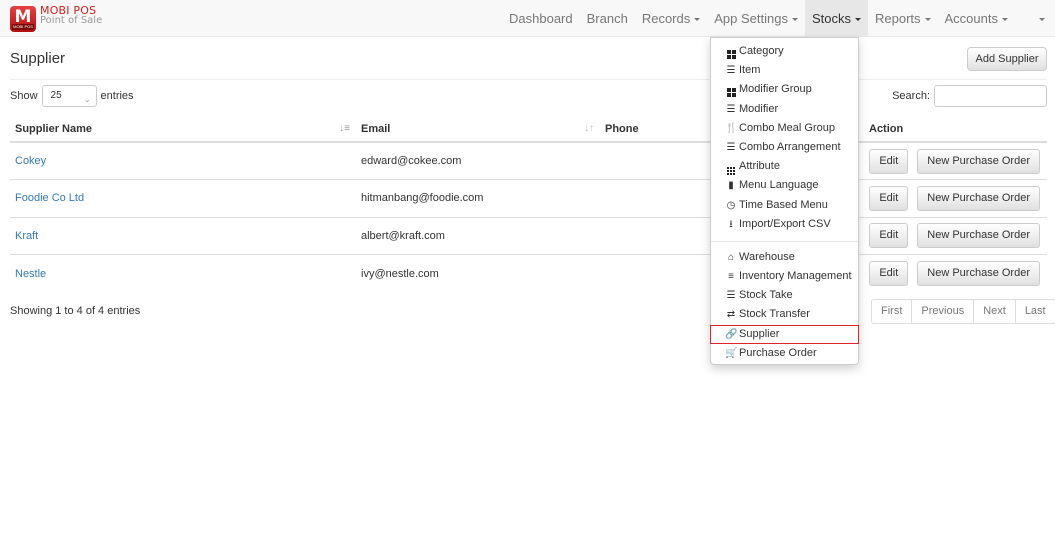 The width and height of the screenshot is (1055, 548). What do you see at coordinates (478, 198) in the screenshot?
I see `email-cell: hitmanbang@foodie.com` at bounding box center [478, 198].